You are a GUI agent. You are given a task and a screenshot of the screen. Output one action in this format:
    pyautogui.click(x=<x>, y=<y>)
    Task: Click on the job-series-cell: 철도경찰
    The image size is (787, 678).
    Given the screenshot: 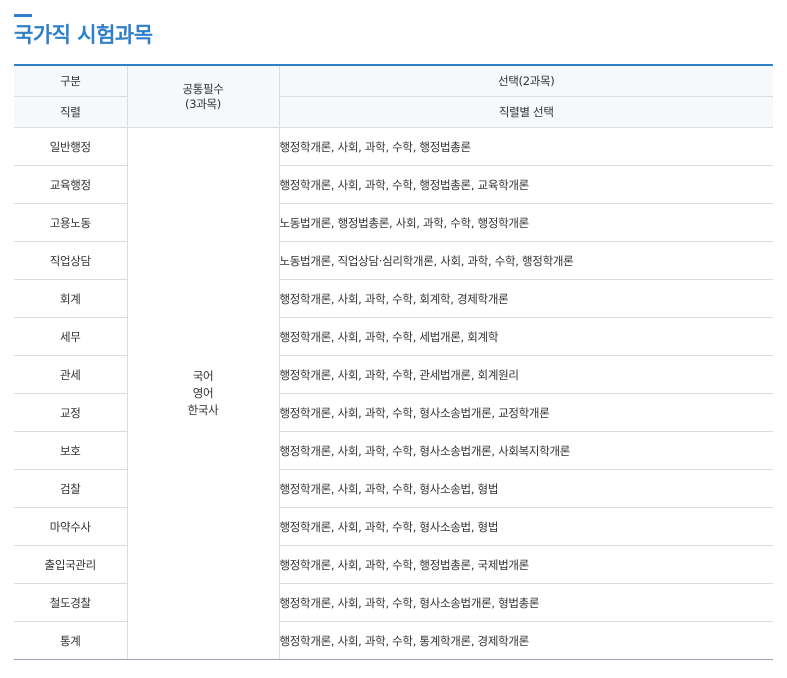 What is the action you would take?
    pyautogui.click(x=70, y=602)
    